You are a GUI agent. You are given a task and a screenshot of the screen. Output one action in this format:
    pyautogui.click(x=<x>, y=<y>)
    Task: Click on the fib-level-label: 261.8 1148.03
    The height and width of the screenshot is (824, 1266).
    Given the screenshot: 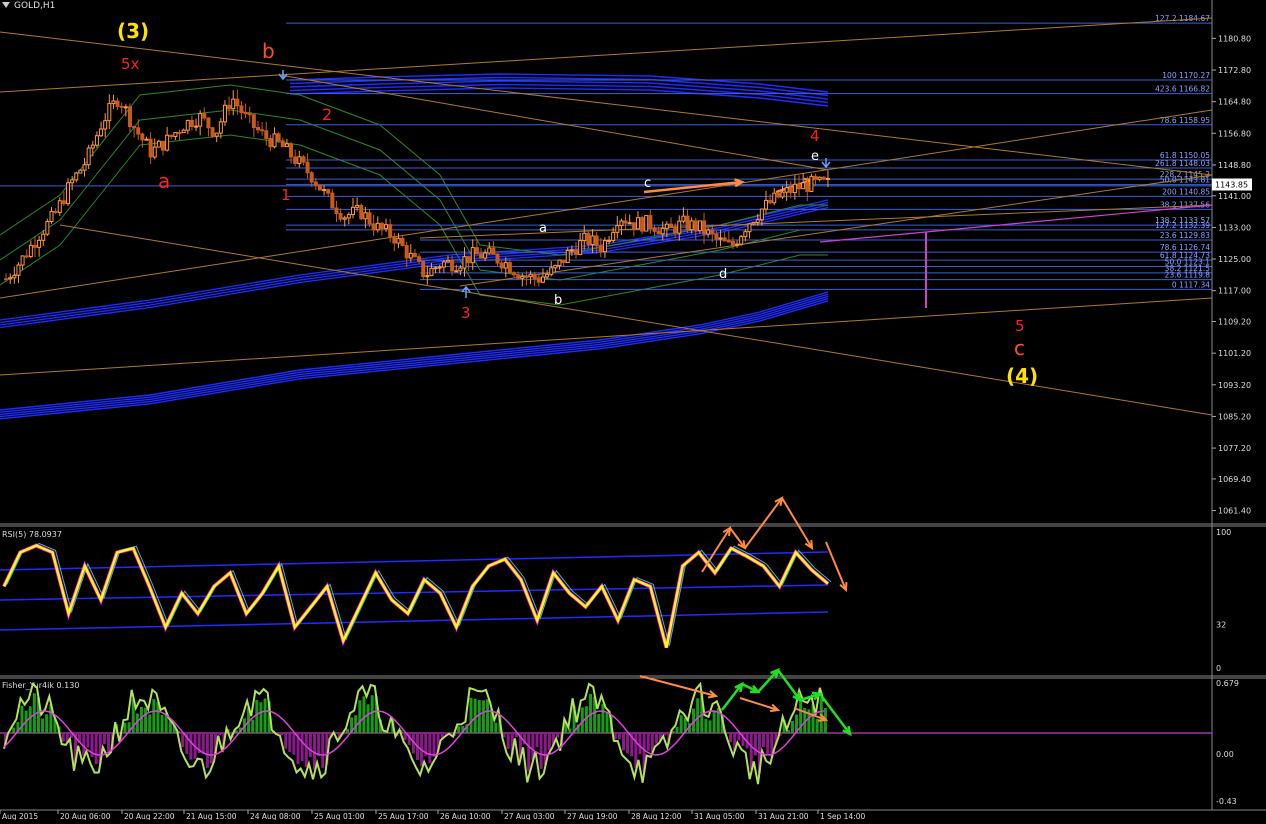 What is the action you would take?
    pyautogui.click(x=1182, y=163)
    